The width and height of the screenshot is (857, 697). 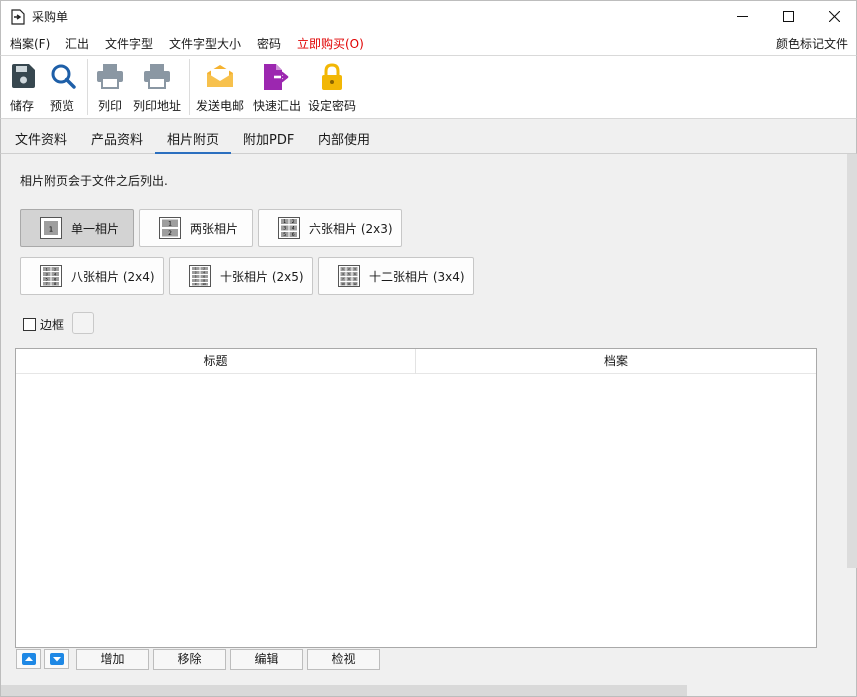 What do you see at coordinates (293, 235) in the screenshot?
I see `svg-text: 6` at bounding box center [293, 235].